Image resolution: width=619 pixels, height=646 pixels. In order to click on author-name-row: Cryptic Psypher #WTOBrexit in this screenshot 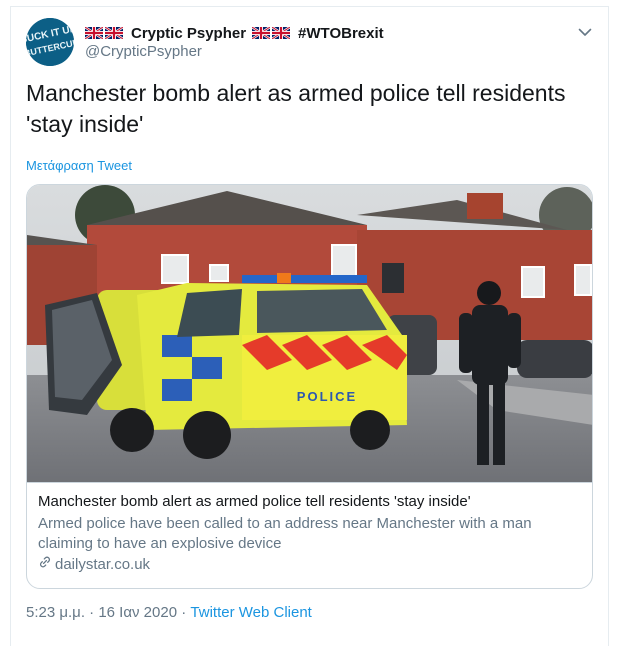, I will do `click(234, 33)`.